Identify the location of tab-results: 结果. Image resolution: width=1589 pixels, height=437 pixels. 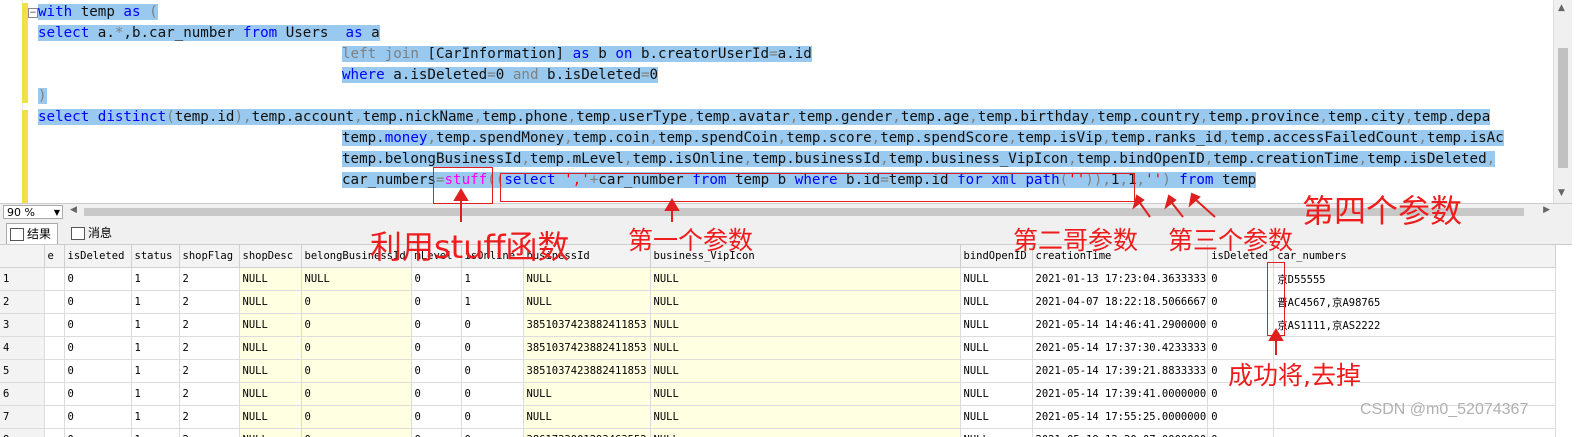
(32, 233).